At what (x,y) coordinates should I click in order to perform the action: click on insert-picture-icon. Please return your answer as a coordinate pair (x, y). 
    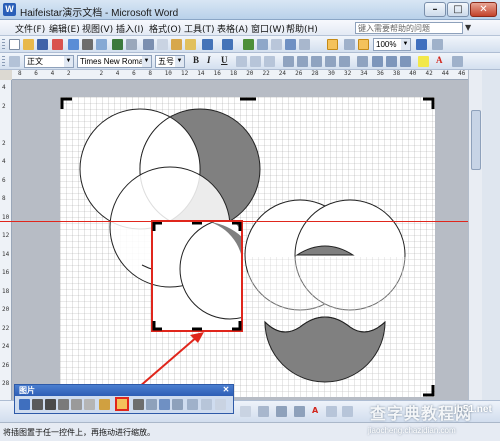
    Looking at the image, I should click on (24, 404).